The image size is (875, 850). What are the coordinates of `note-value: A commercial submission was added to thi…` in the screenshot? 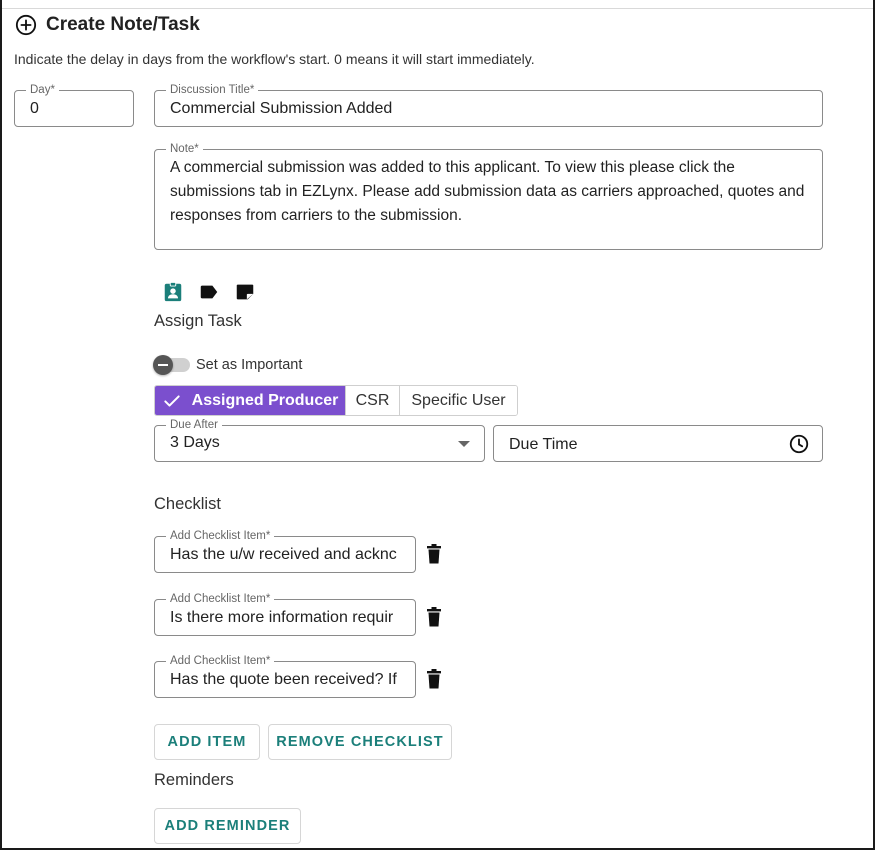 It's located at (487, 191).